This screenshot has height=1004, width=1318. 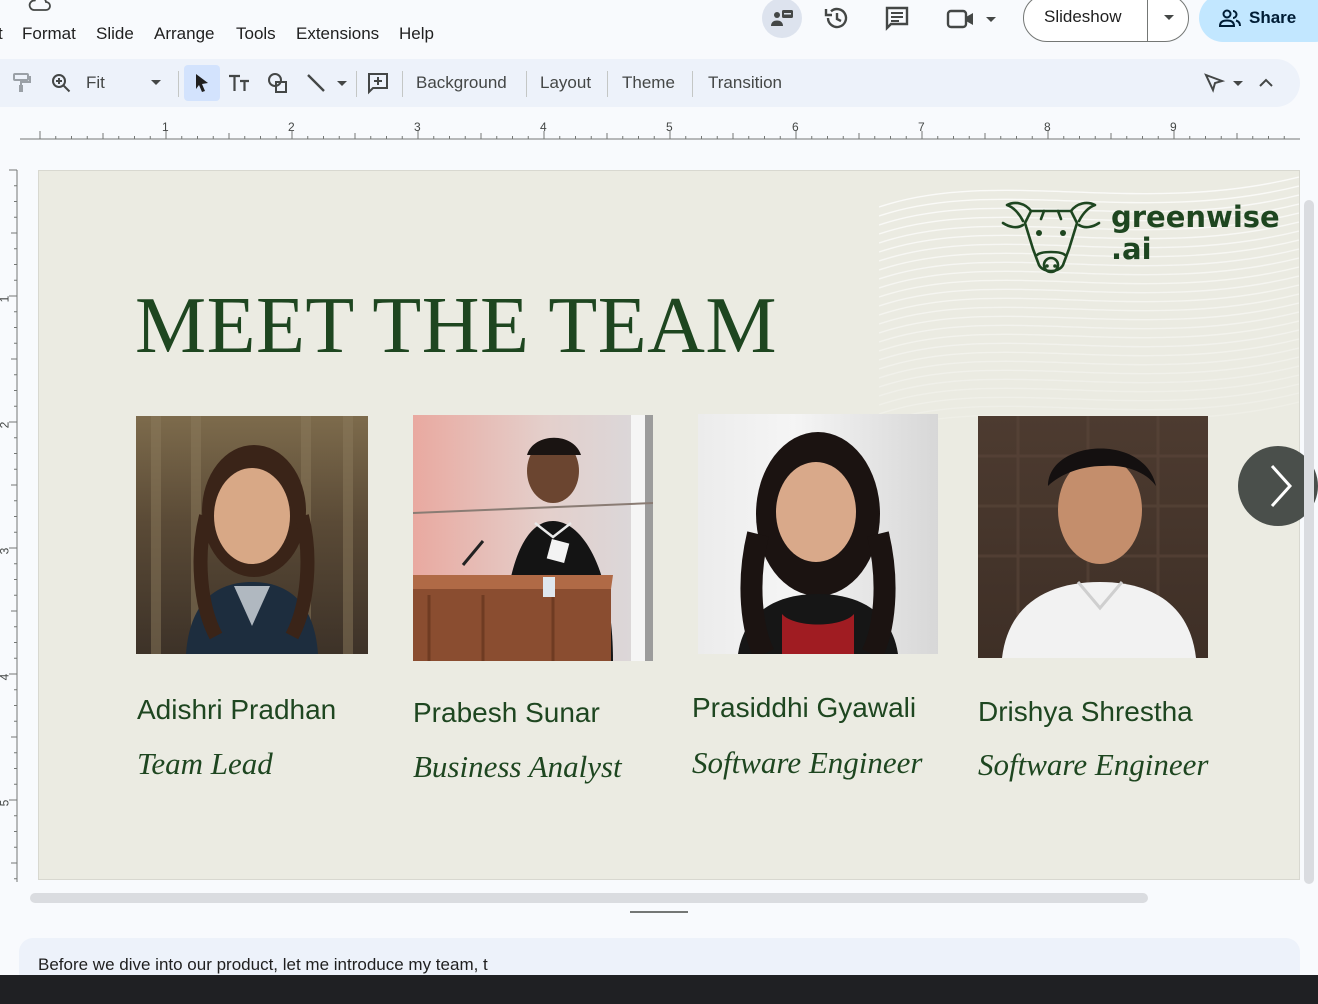 What do you see at coordinates (1131, 249) in the screenshot?
I see `brand-suffix: .ai` at bounding box center [1131, 249].